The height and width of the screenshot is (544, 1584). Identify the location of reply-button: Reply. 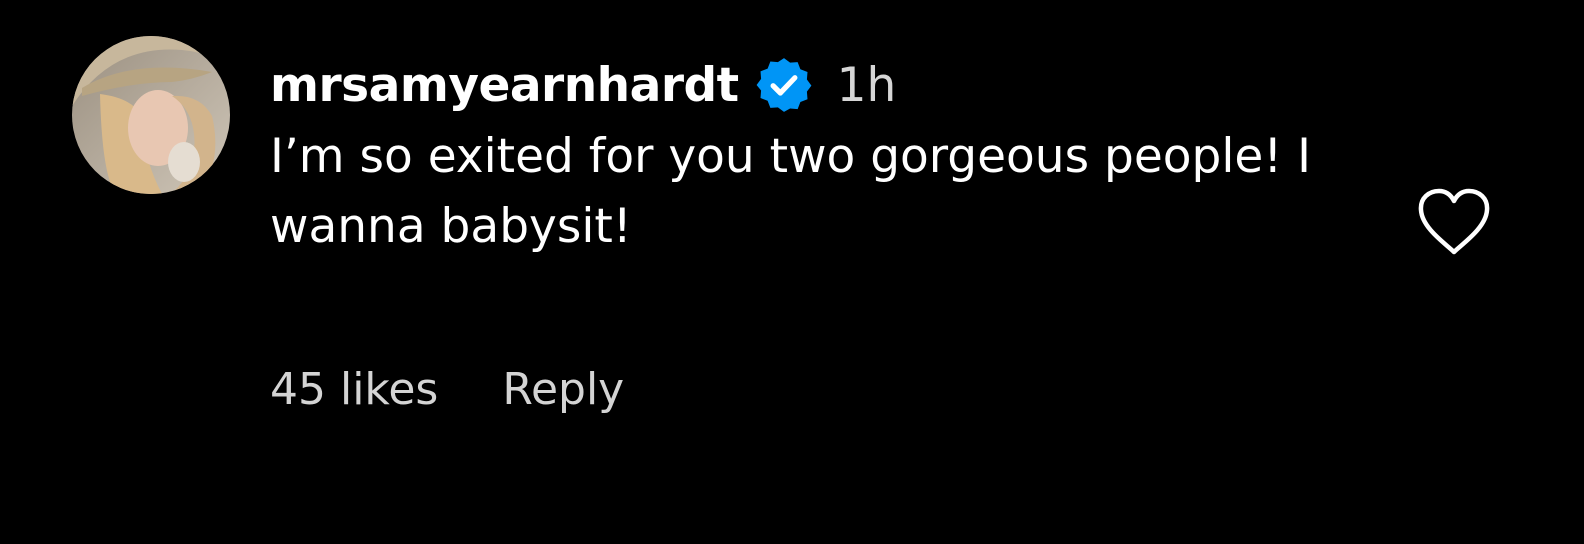
(563, 389).